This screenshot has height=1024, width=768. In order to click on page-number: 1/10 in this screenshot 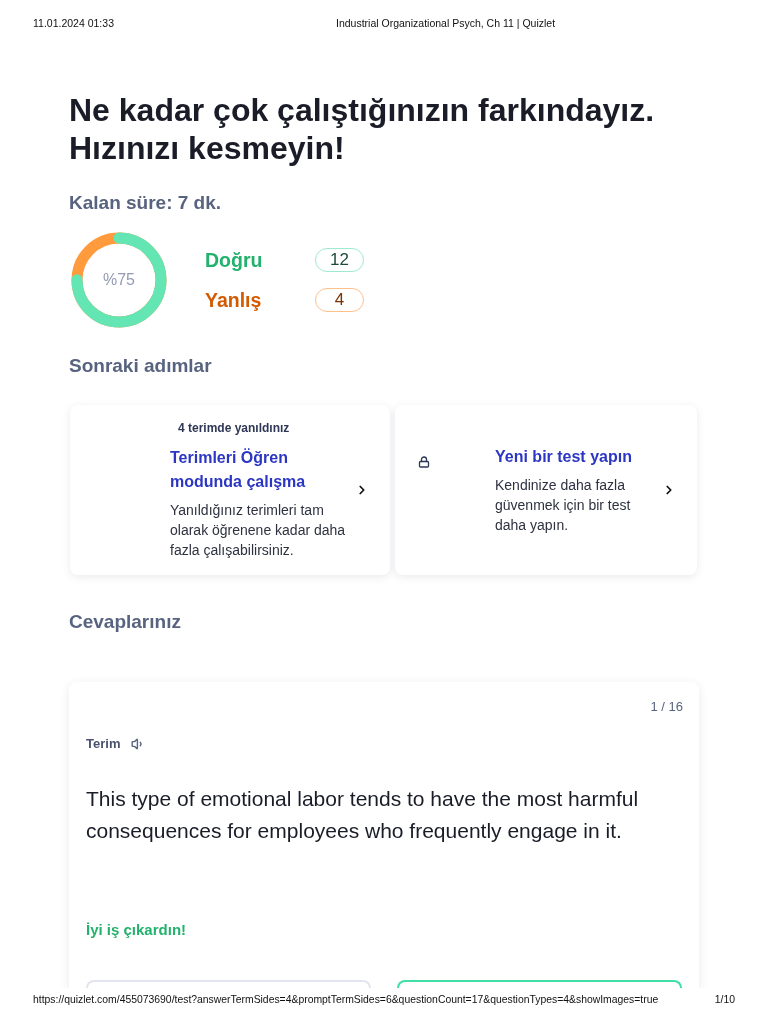, I will do `click(724, 1000)`.